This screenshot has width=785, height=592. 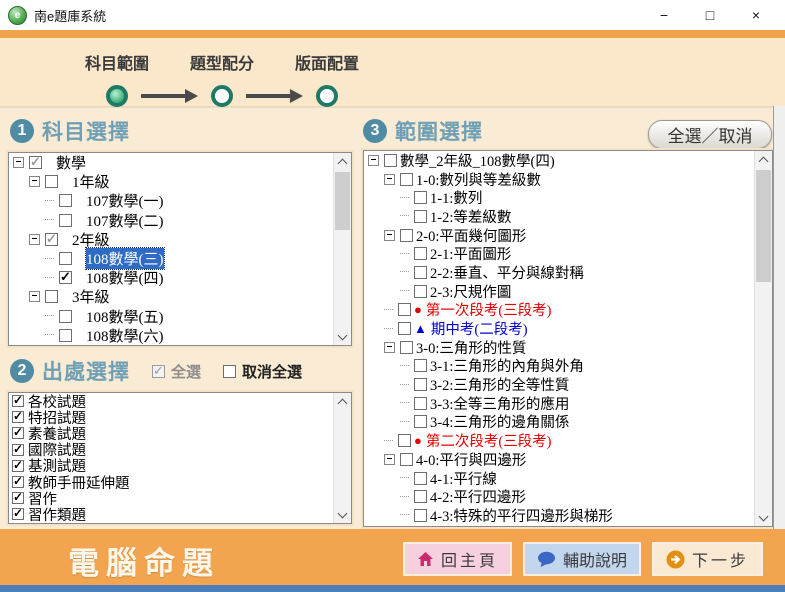 I want to click on tree-node: 108數學(六), so click(x=171, y=335).